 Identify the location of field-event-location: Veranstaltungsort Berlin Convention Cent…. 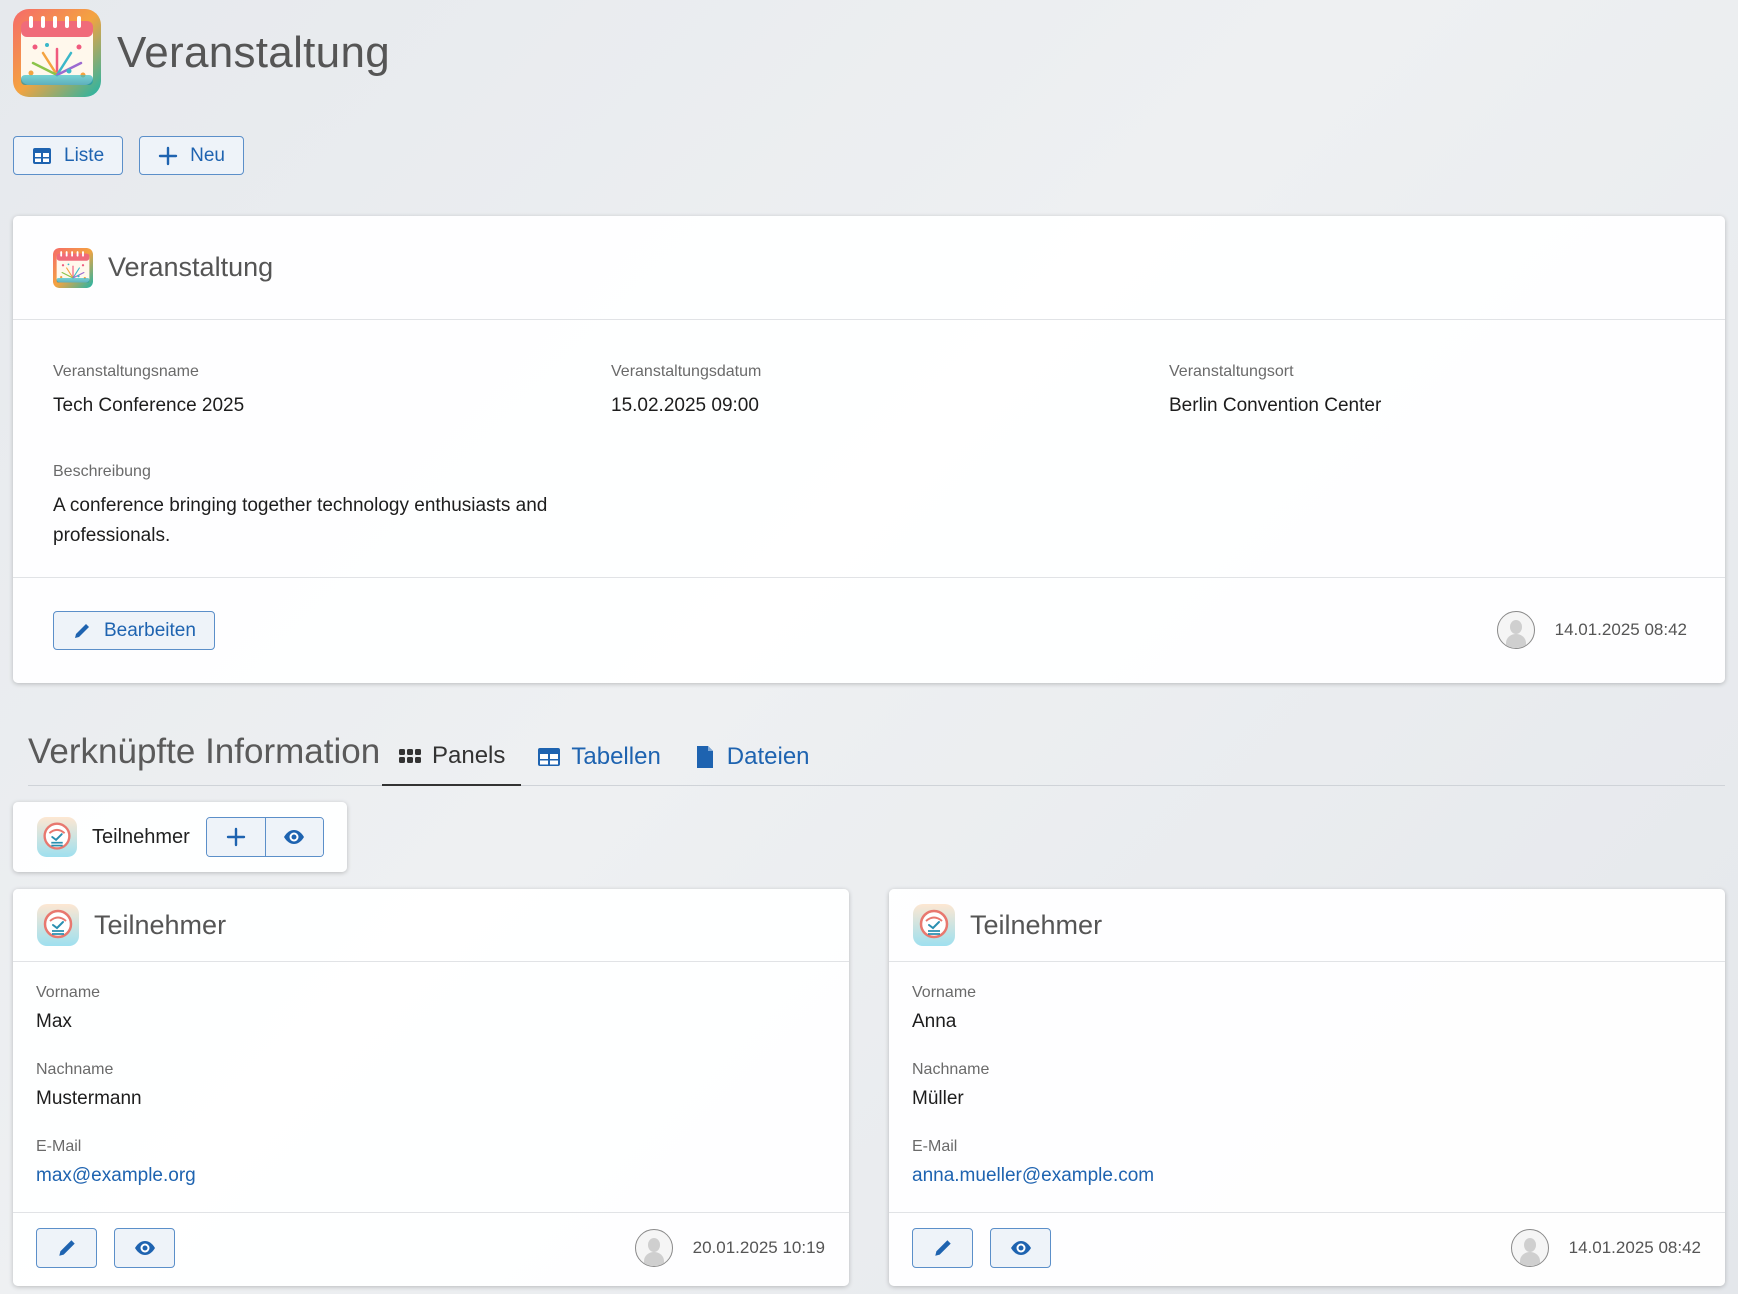
(1275, 392).